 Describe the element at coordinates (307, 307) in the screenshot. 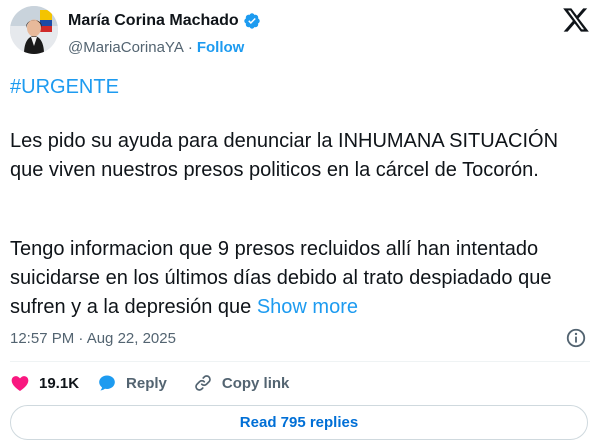

I see `show-more-link: Show more` at that location.